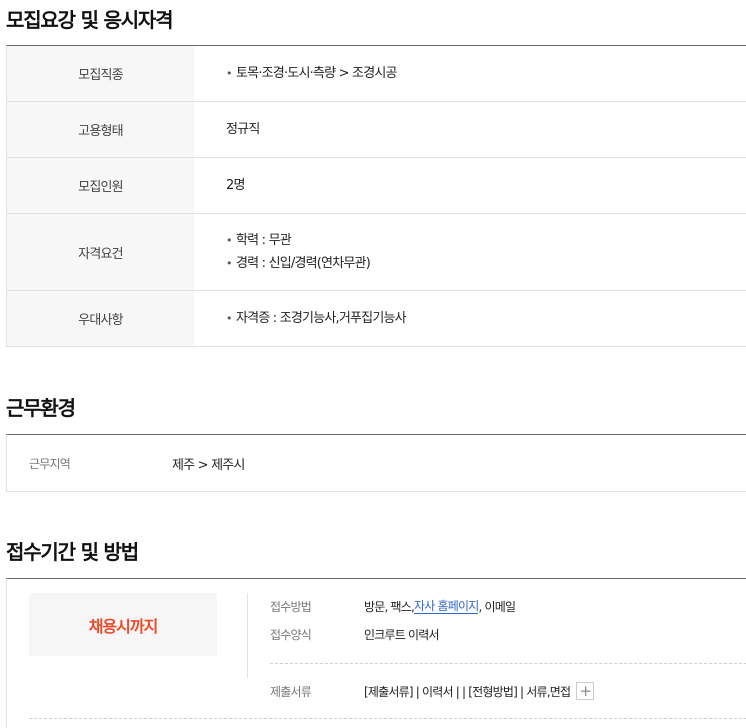 The image size is (746, 728). Describe the element at coordinates (467, 691) in the screenshot. I see `documents-text: [제출서류] | 이력서 | | [전형방법] | 서류,면접` at that location.